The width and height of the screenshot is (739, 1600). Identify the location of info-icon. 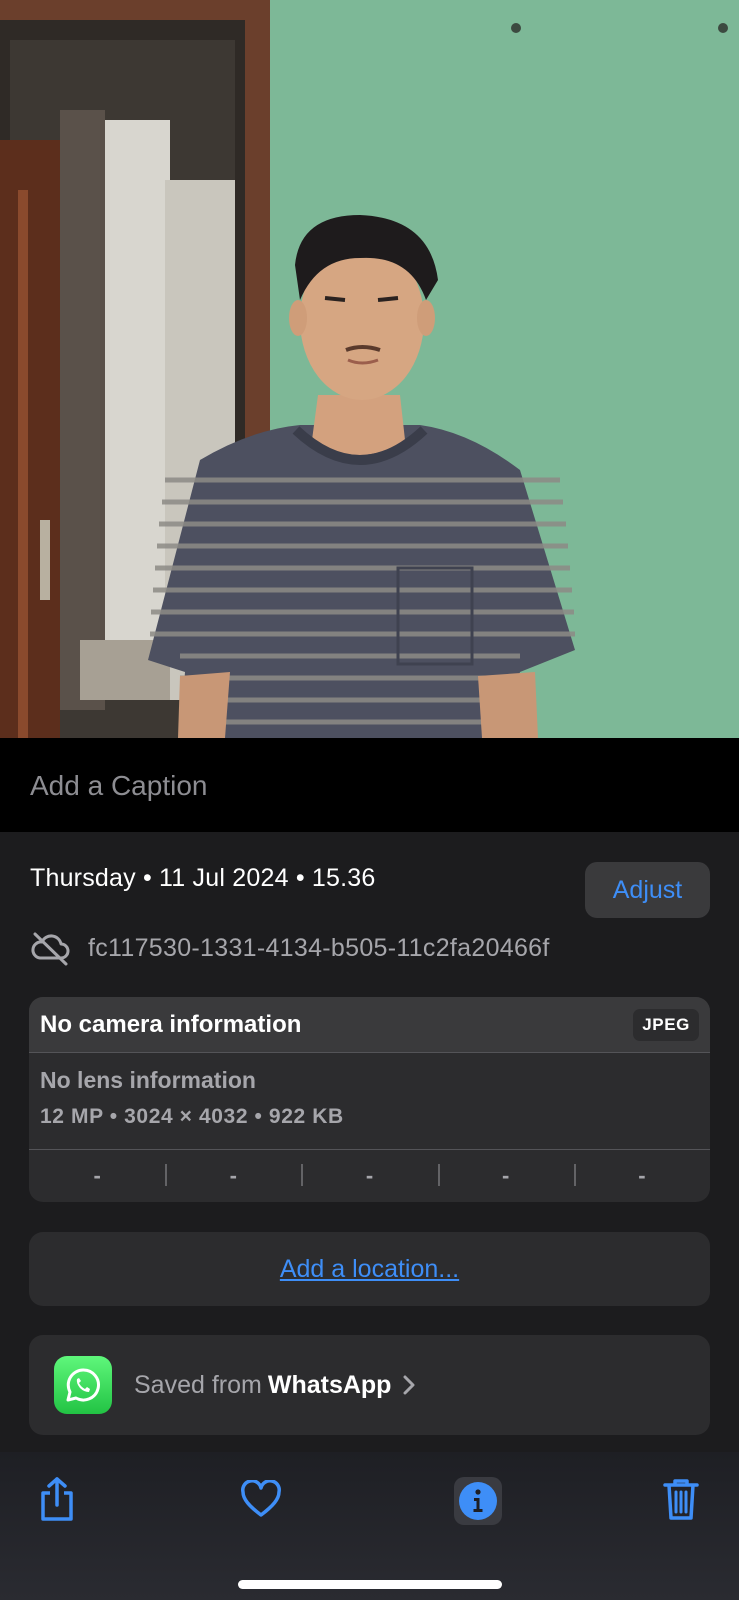
(478, 1501).